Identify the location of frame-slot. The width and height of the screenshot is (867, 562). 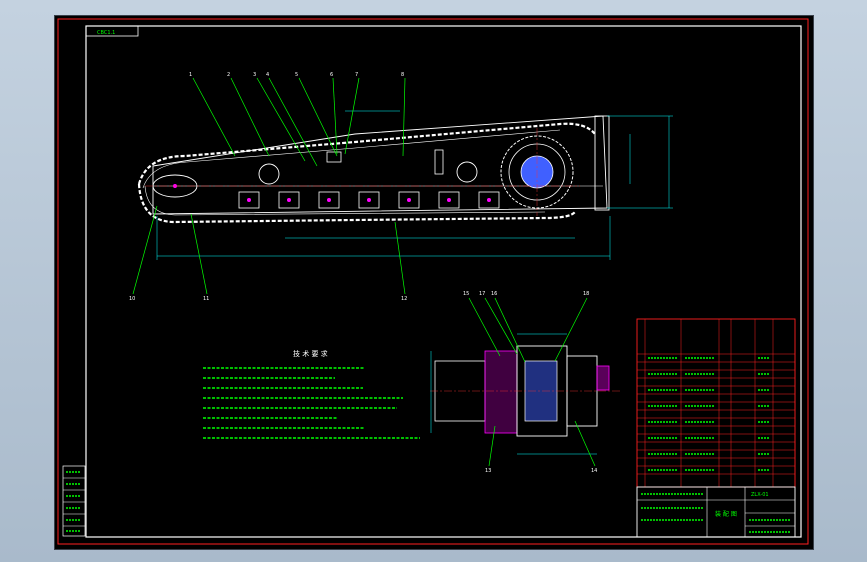
(439, 162).